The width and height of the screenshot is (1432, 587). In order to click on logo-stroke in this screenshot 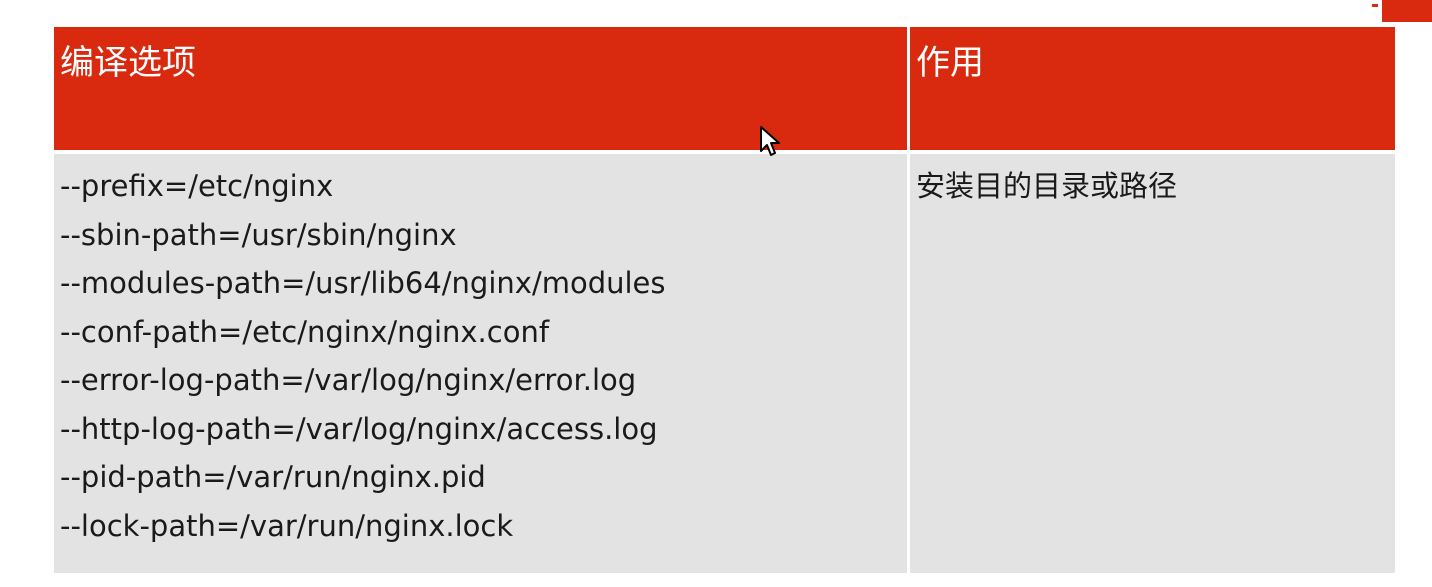, I will do `click(1375, 5)`.